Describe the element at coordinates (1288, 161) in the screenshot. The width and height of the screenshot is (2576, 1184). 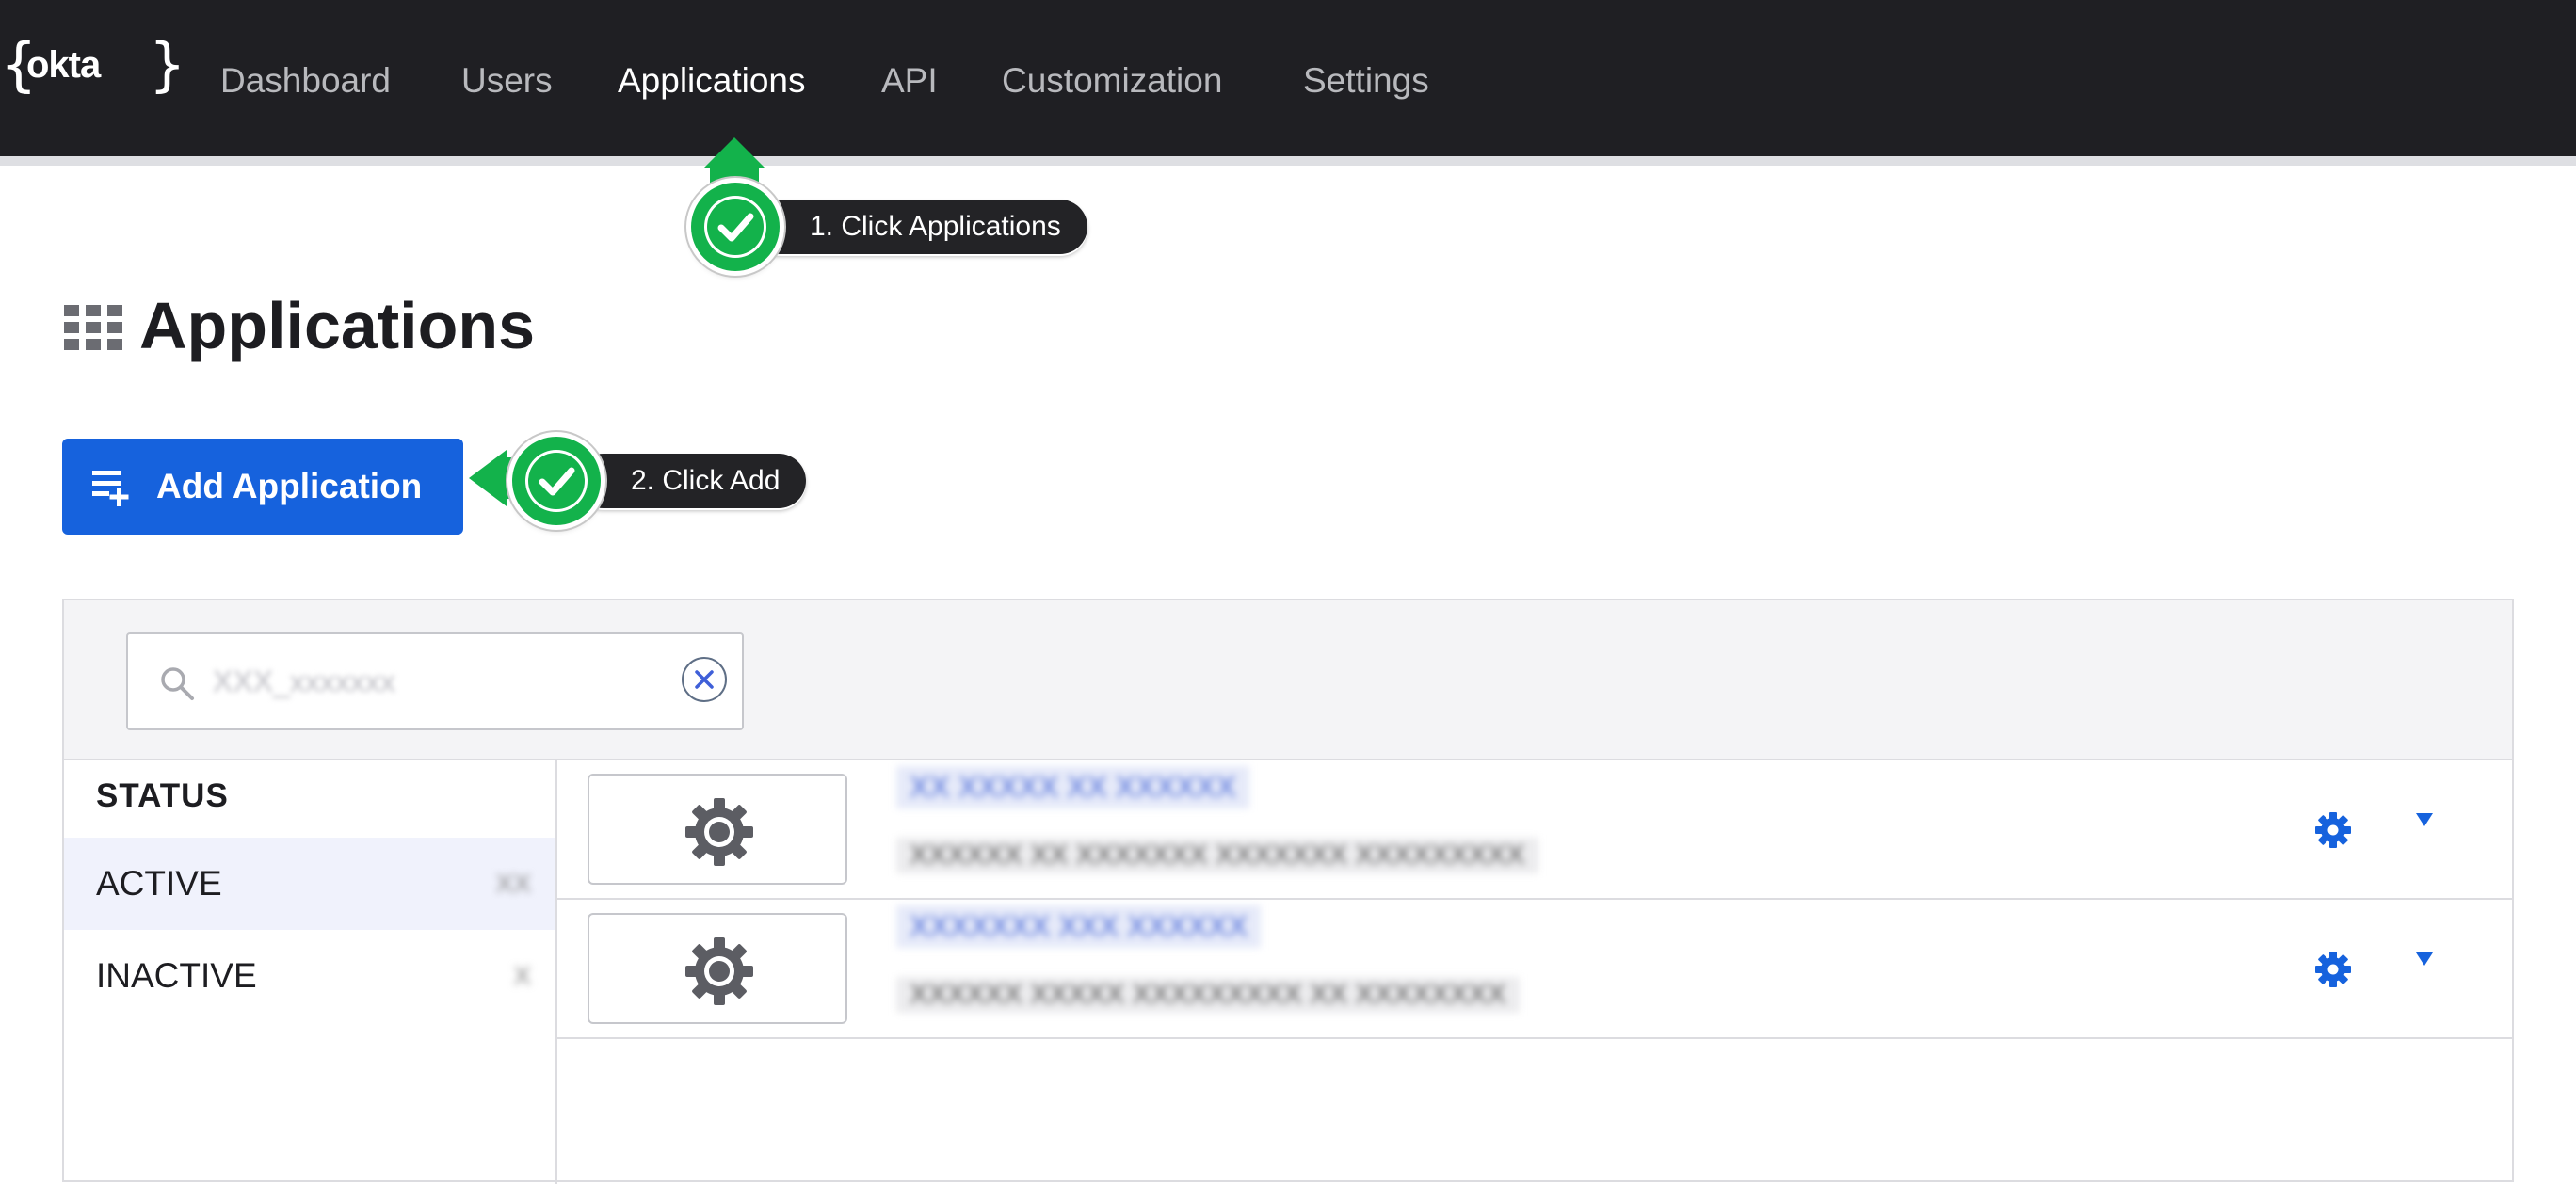
I see `nav-divider` at that location.